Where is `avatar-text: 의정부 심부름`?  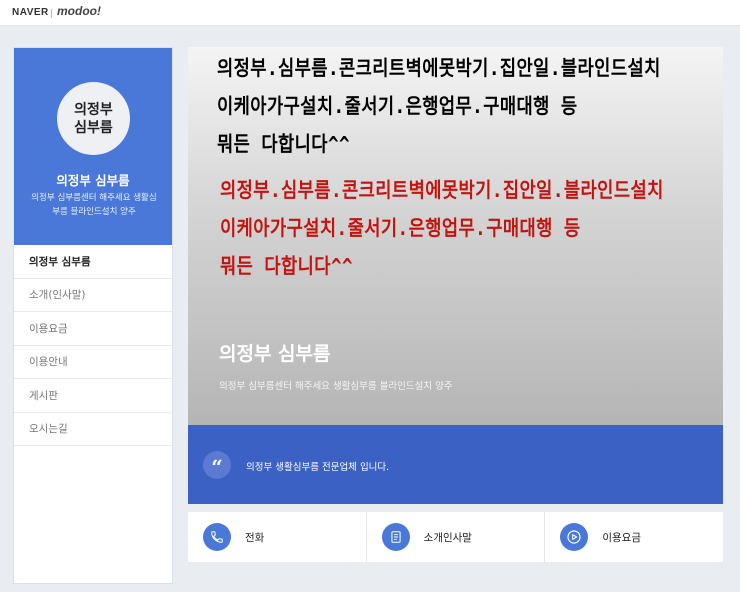
avatar-text: 의정부 심부름 is located at coordinates (93, 118).